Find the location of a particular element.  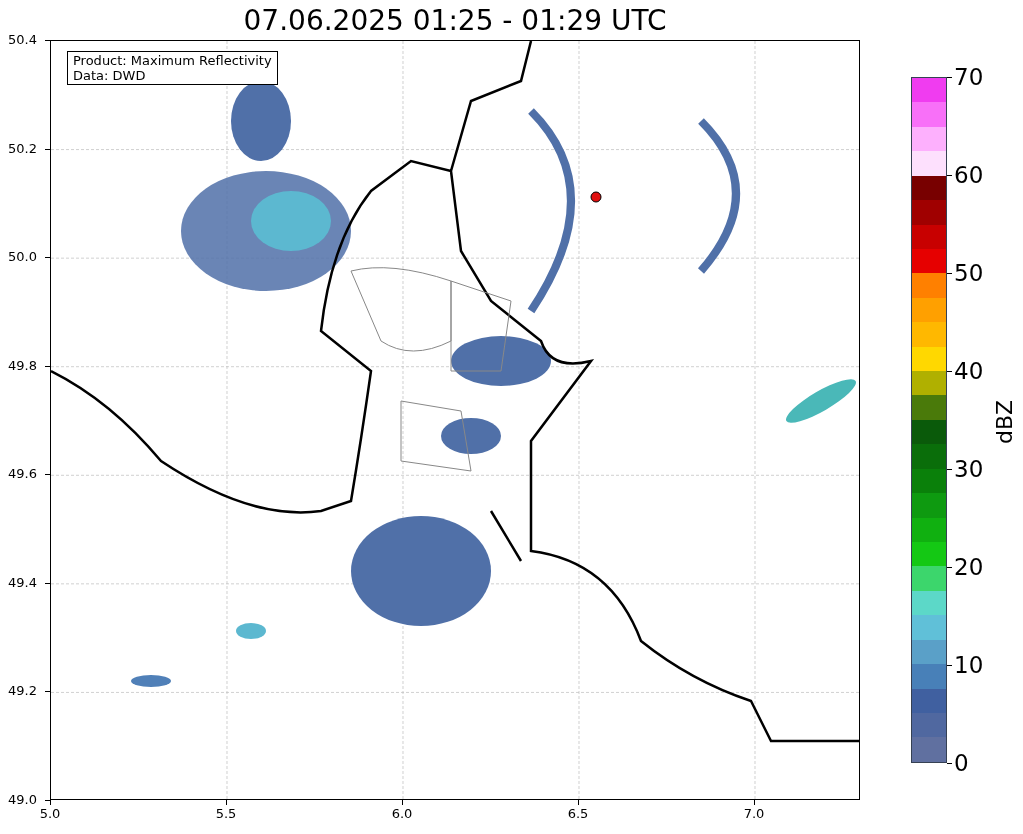

y-tick-label: 50.2 is located at coordinates (22, 148).